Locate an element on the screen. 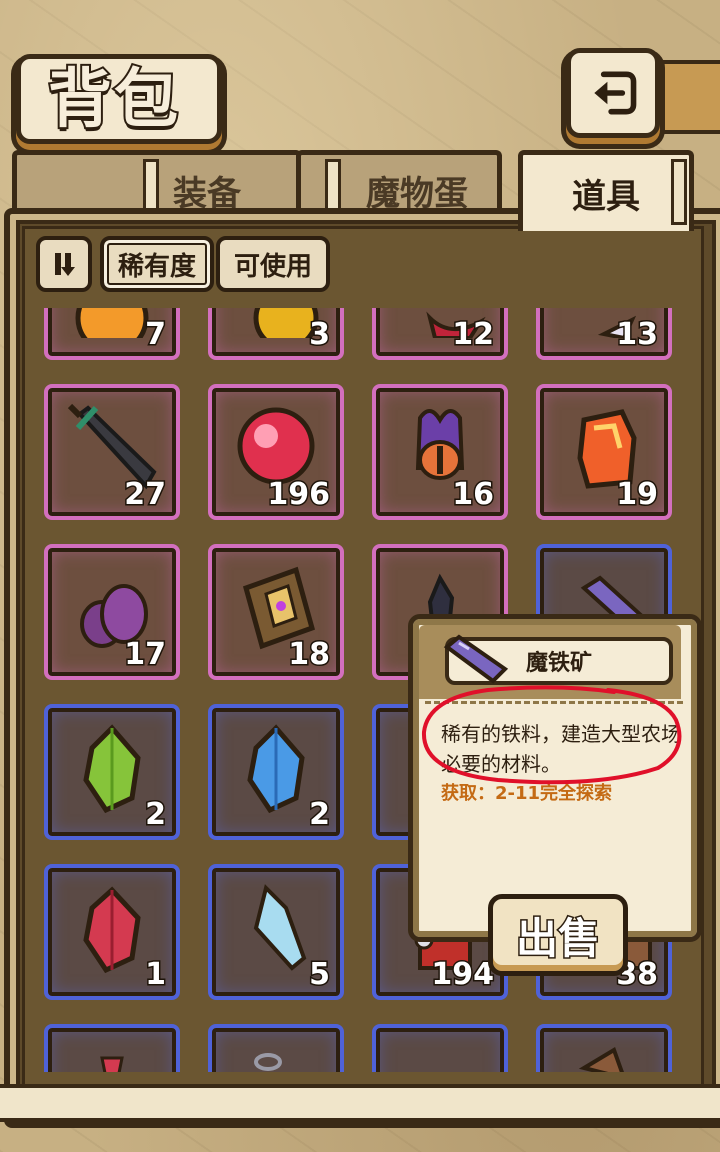 Image resolution: width=720 pixels, height=1152 pixels. sort-icon is located at coordinates (65, 264).